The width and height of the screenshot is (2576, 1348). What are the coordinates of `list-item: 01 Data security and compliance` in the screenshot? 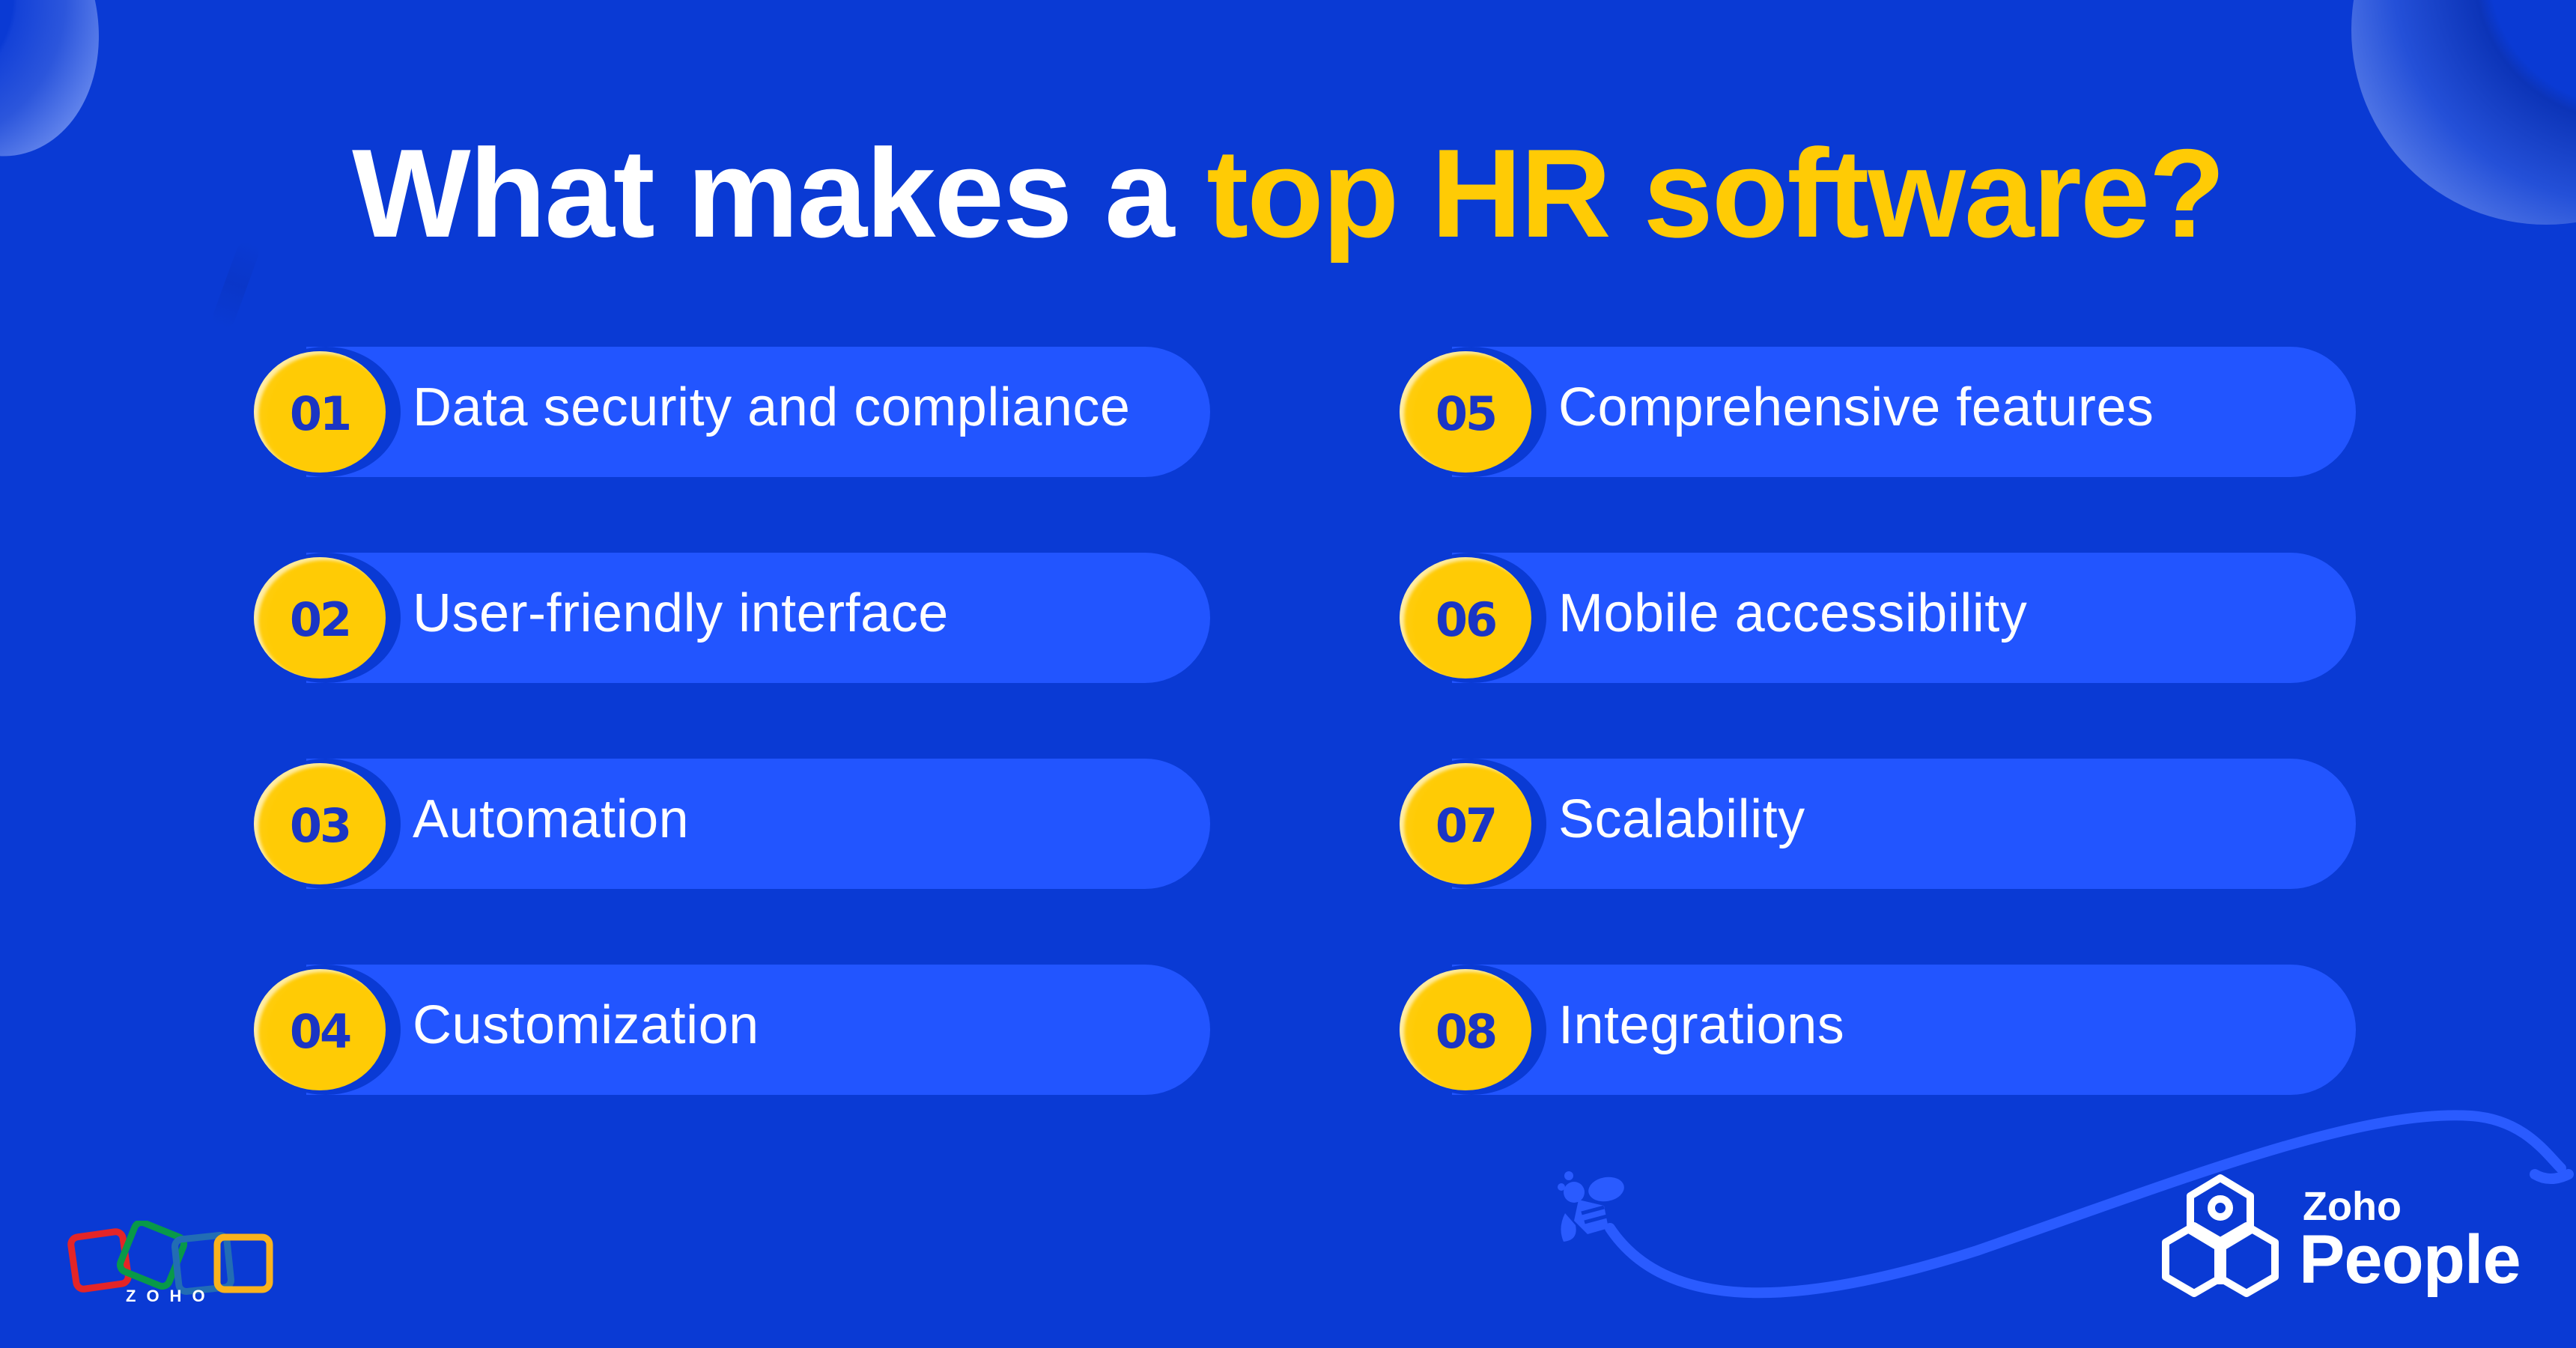 It's located at (730, 412).